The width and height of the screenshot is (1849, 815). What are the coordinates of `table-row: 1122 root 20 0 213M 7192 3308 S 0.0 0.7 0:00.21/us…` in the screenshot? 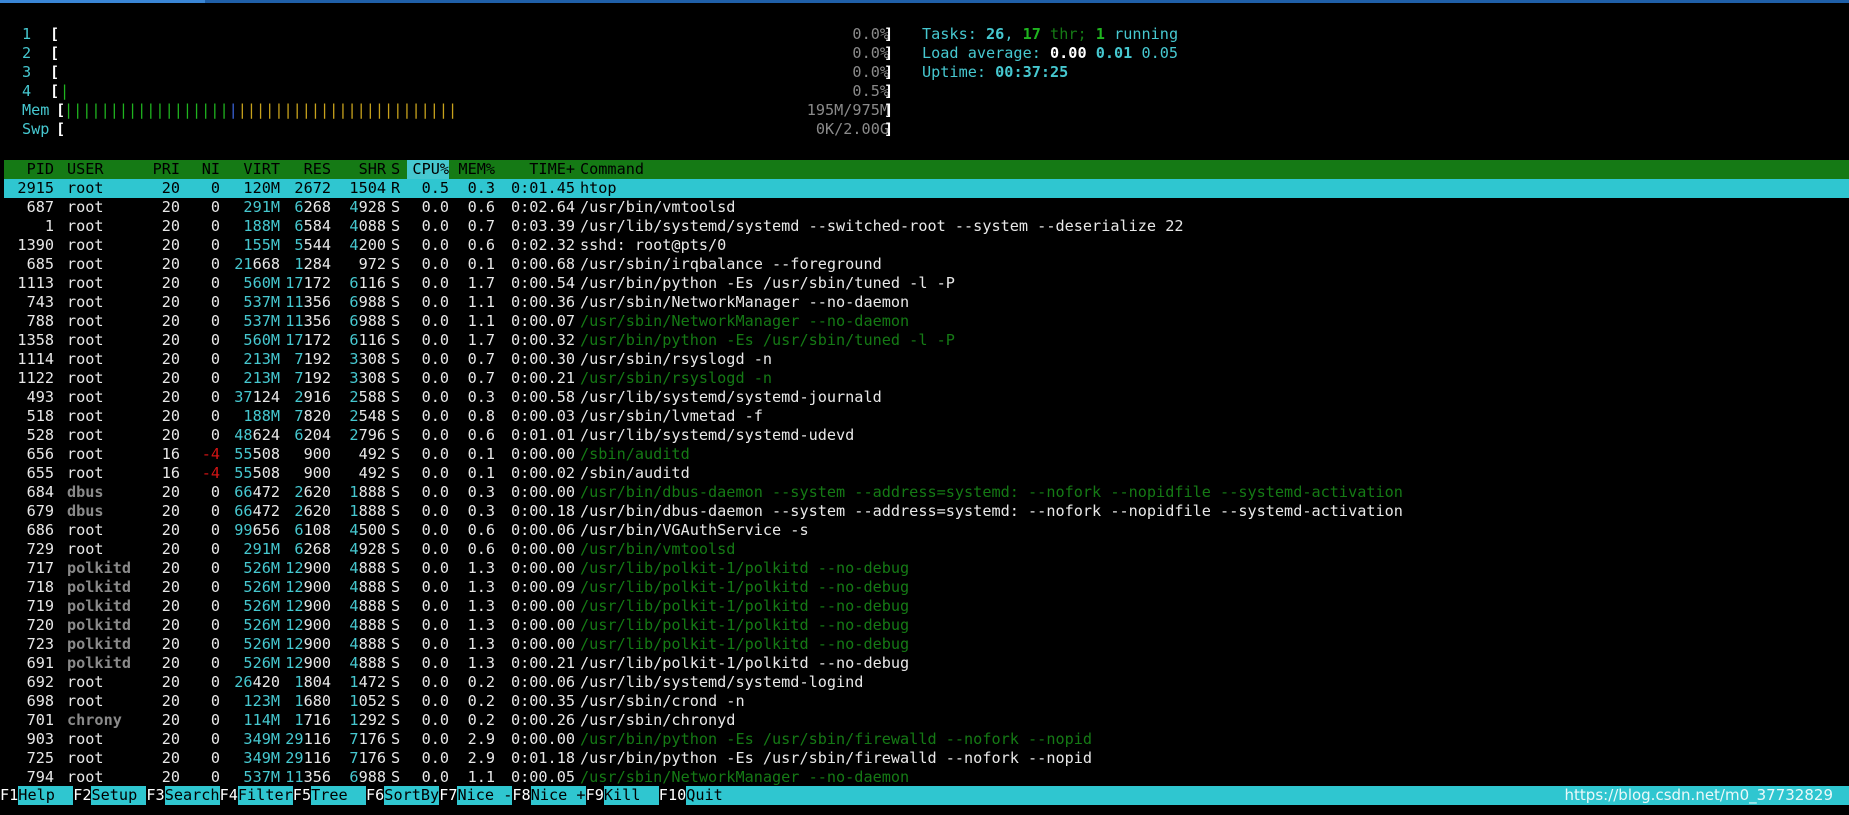 It's located at (926, 378).